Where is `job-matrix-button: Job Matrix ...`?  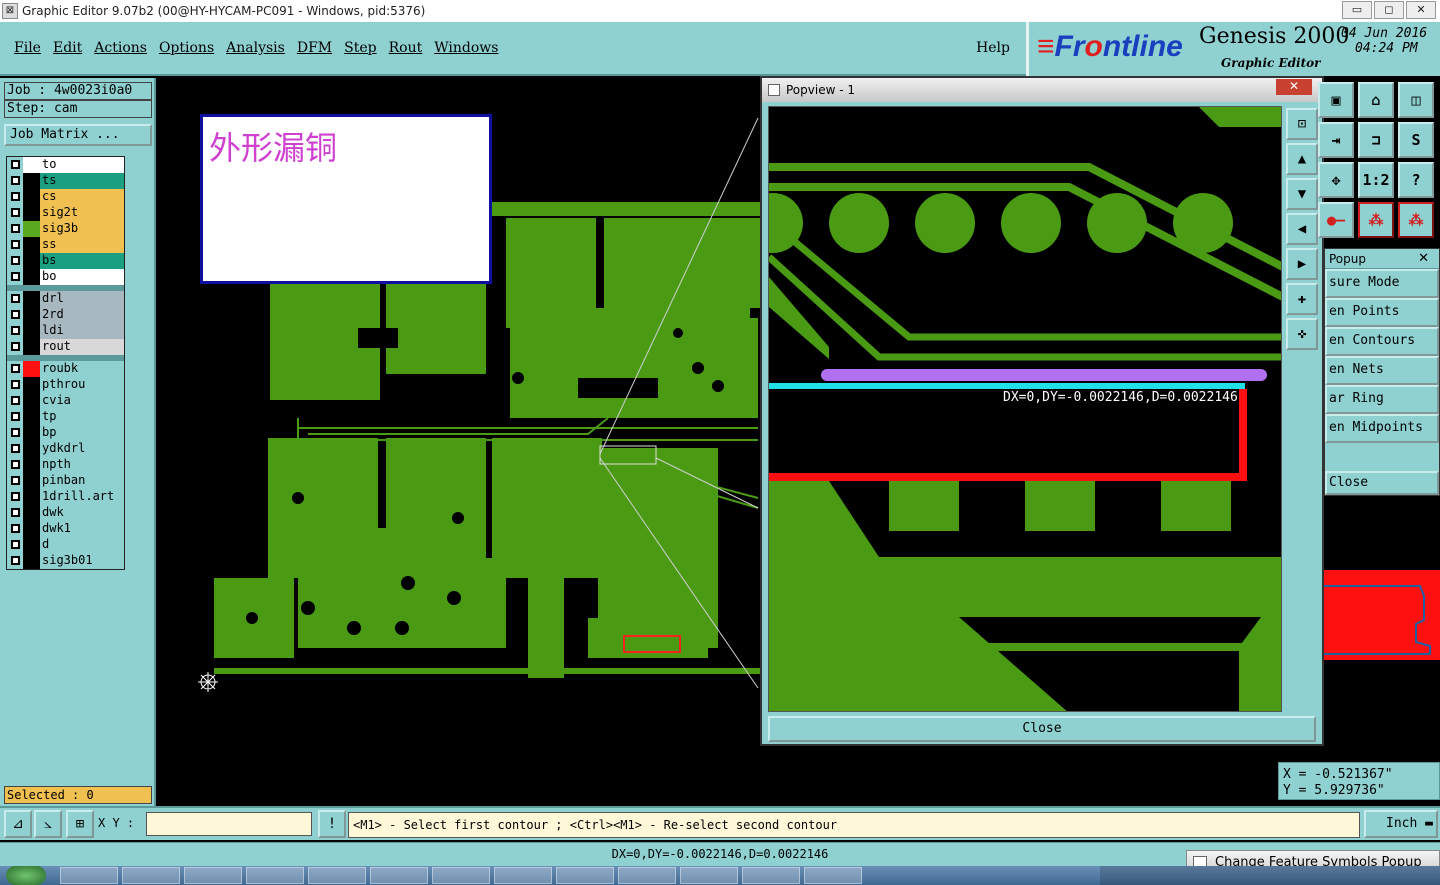
job-matrix-button: Job Matrix ... is located at coordinates (78, 135).